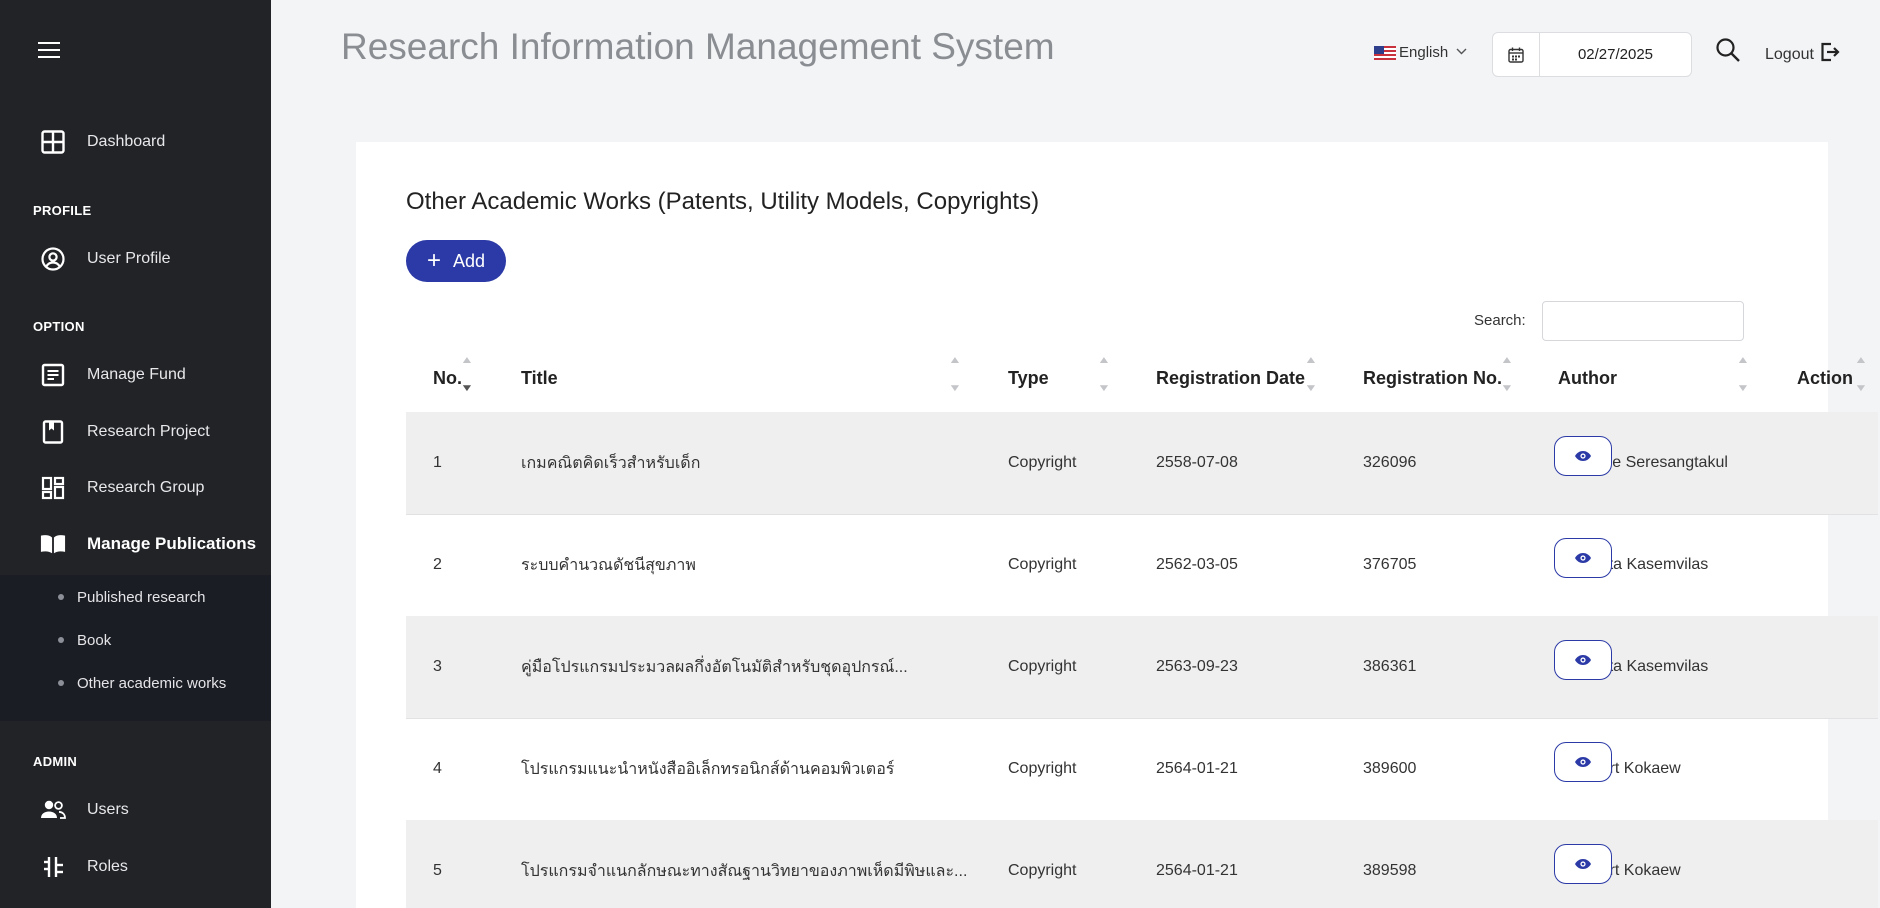 This screenshot has height=908, width=1880. Describe the element at coordinates (1197, 462) in the screenshot. I see `cell-registration-date: 2558-07-08` at that location.